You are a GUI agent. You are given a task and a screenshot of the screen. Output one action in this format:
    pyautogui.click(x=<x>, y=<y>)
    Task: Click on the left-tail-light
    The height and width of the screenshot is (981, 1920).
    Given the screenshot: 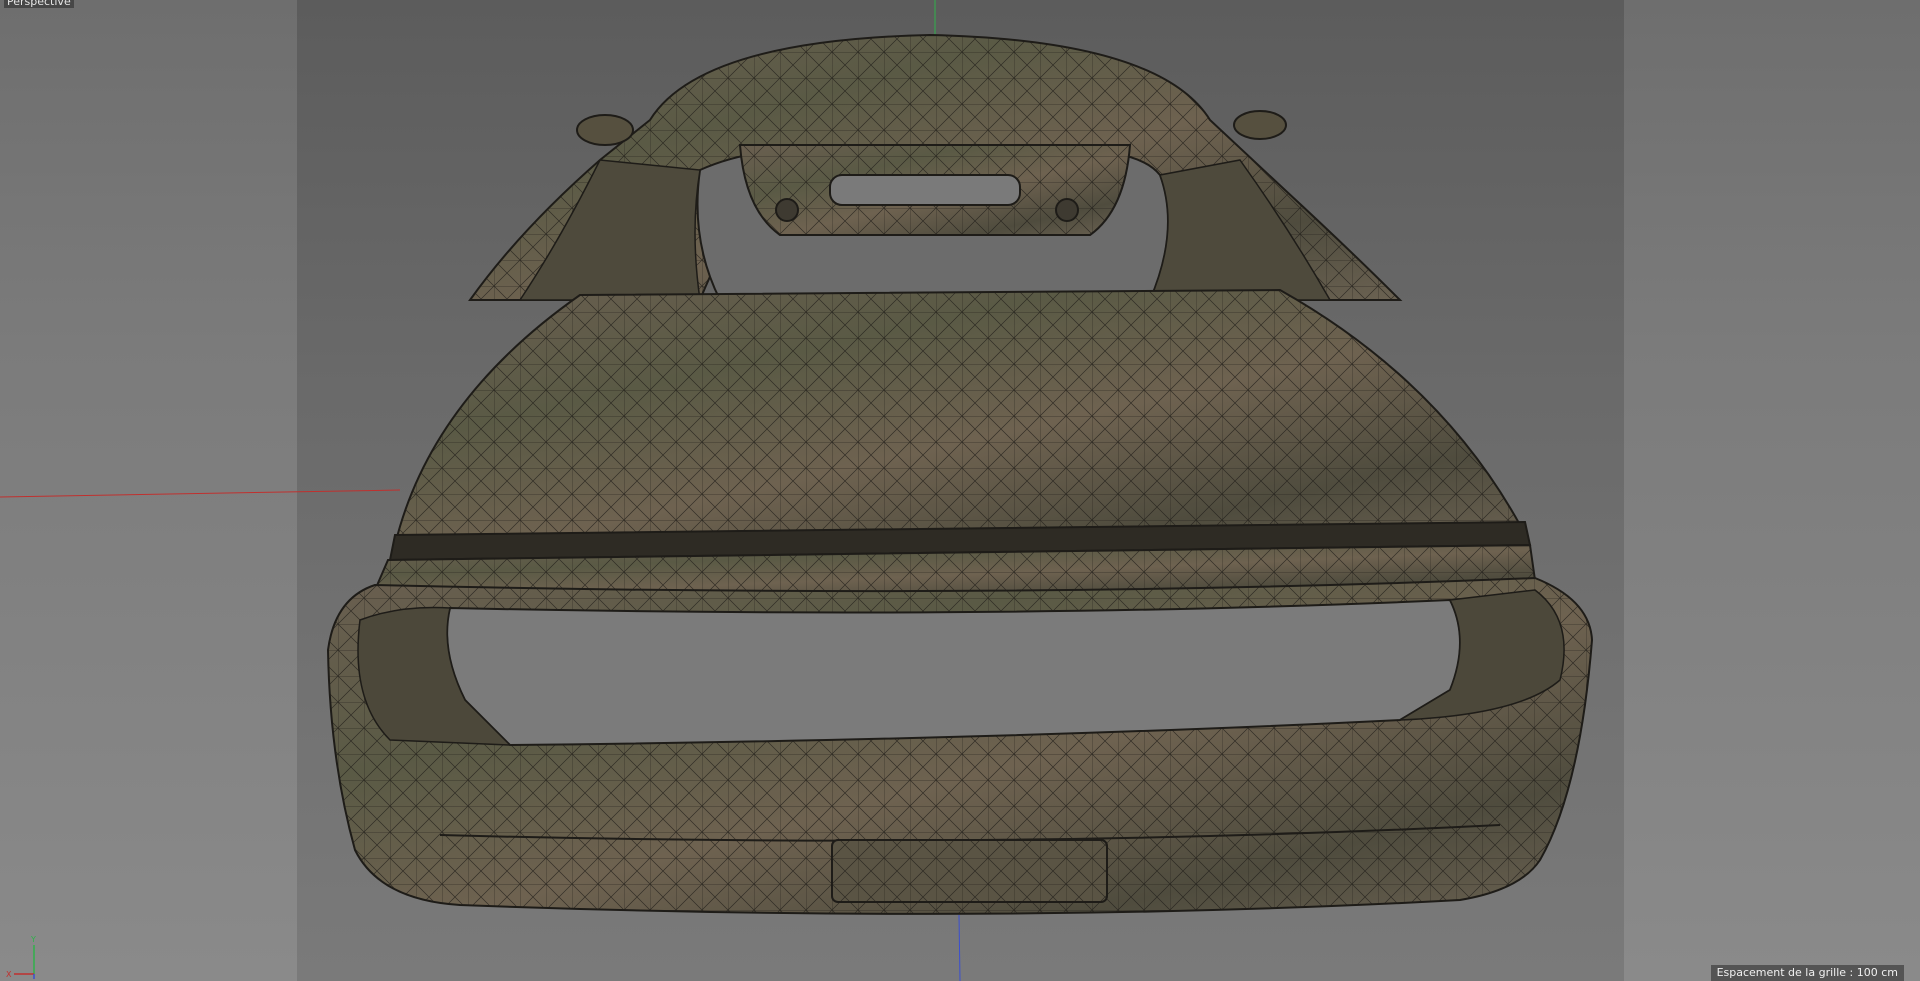 What is the action you would take?
    pyautogui.click(x=787, y=210)
    